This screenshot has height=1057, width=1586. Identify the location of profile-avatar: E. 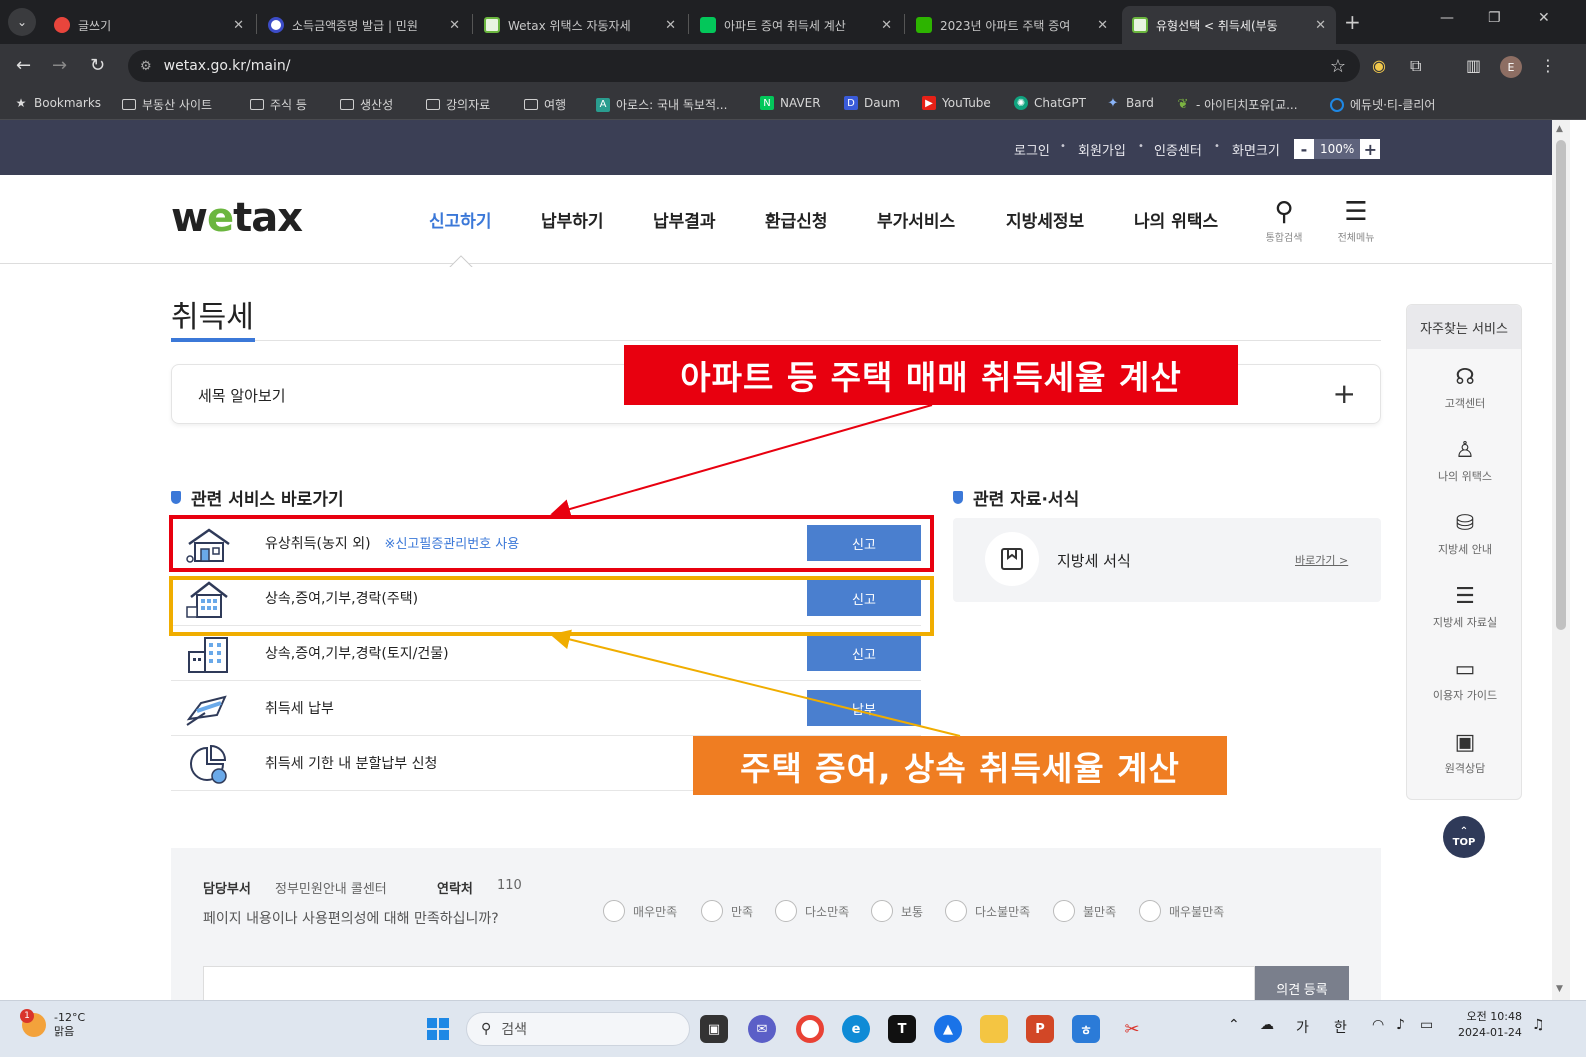
(1511, 67).